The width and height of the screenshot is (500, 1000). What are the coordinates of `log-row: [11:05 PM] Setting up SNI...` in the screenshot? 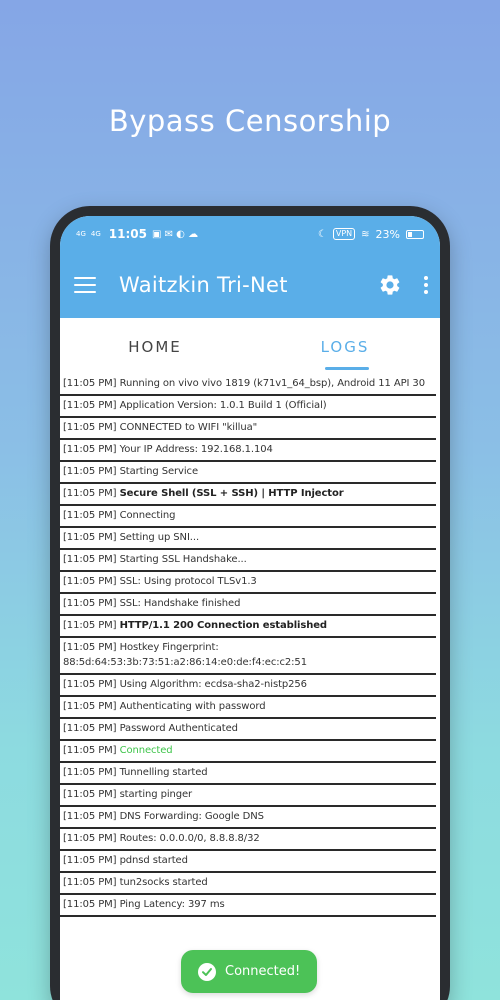 It's located at (248, 539).